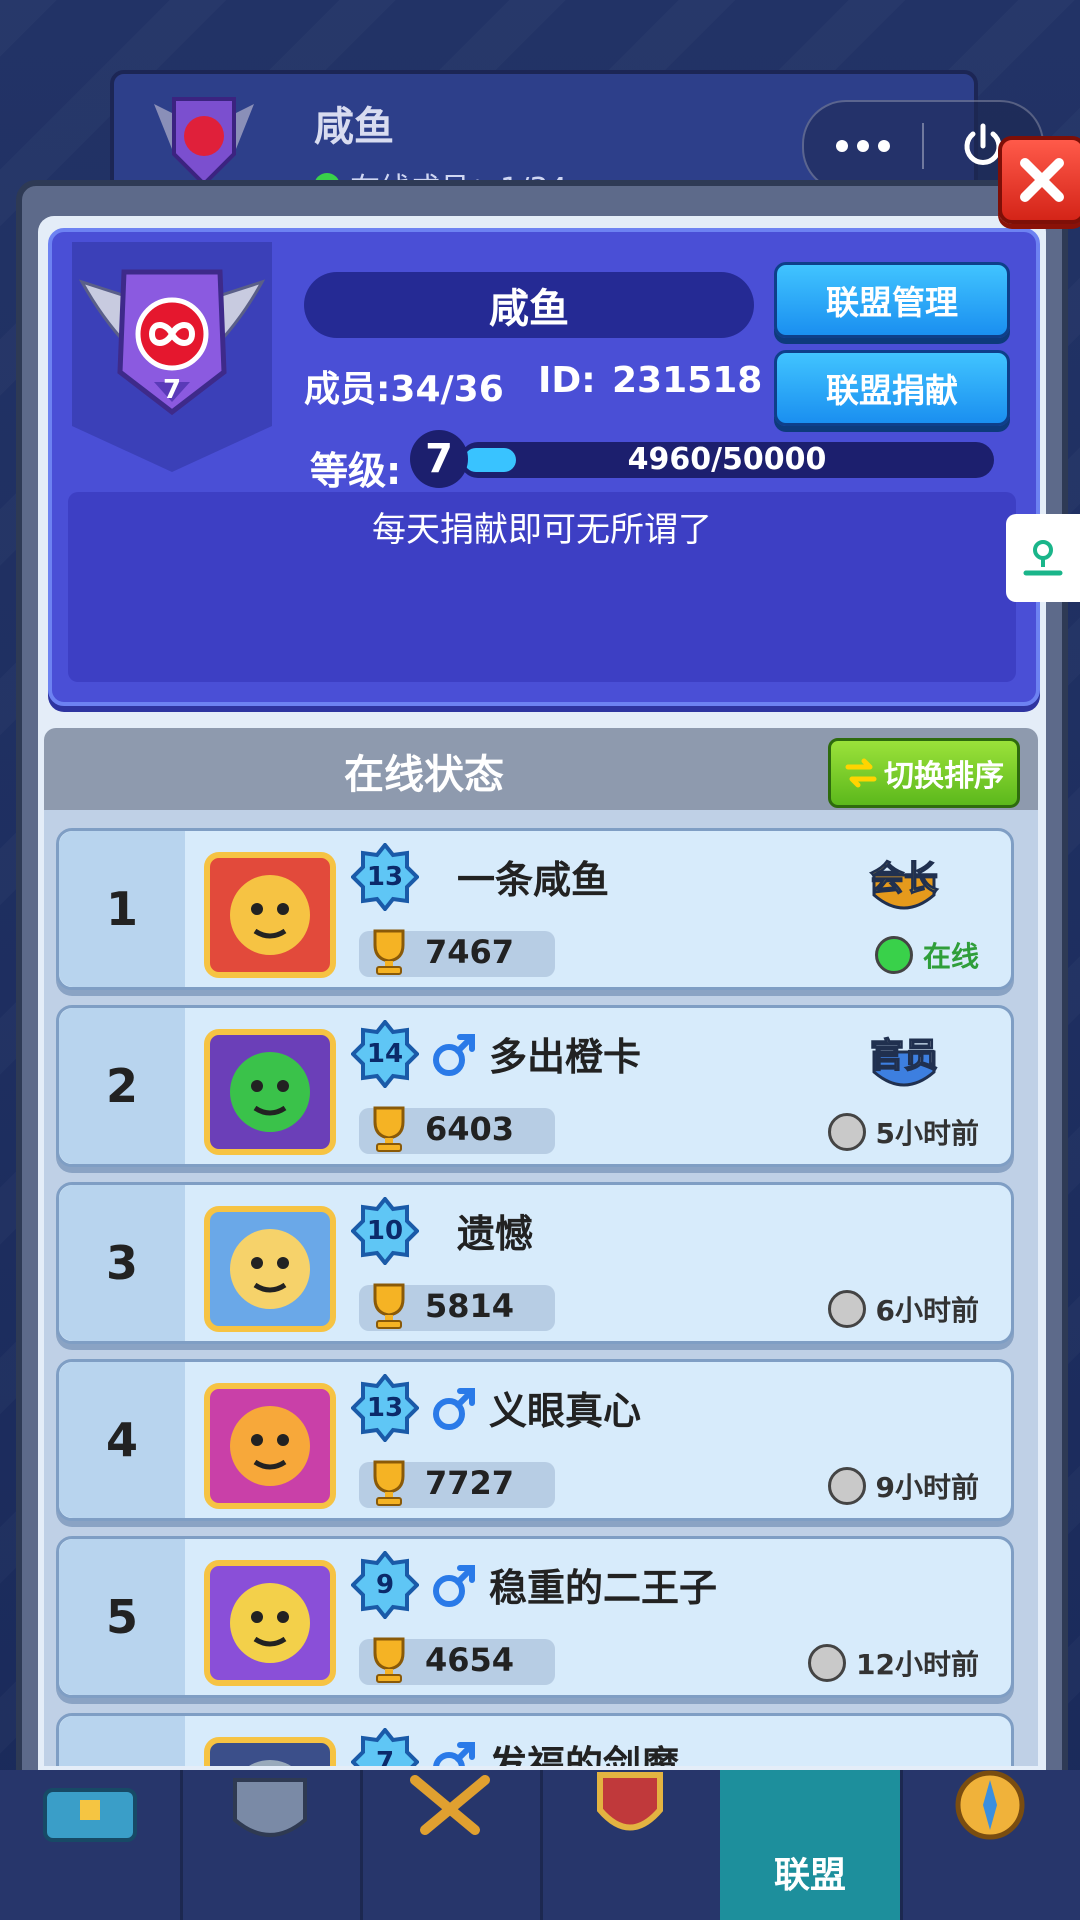  I want to click on member-name: 义眼真心, so click(565, 1411).